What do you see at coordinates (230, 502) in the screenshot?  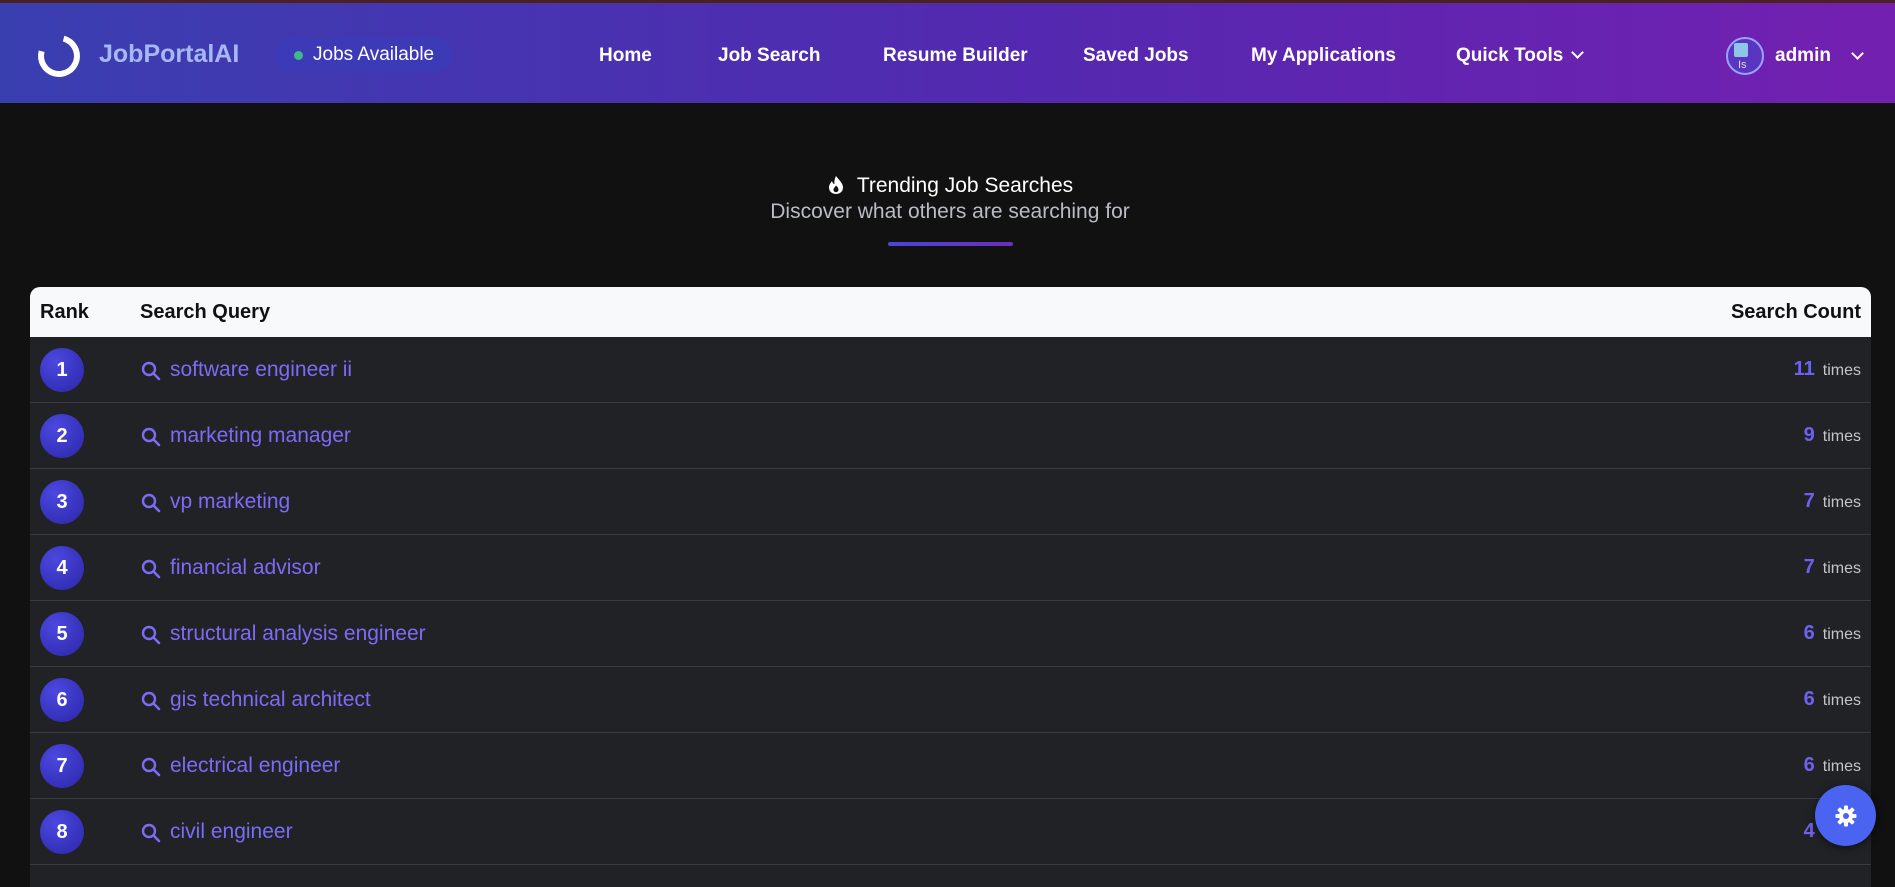 I see `search-query-link: vp marketing` at bounding box center [230, 502].